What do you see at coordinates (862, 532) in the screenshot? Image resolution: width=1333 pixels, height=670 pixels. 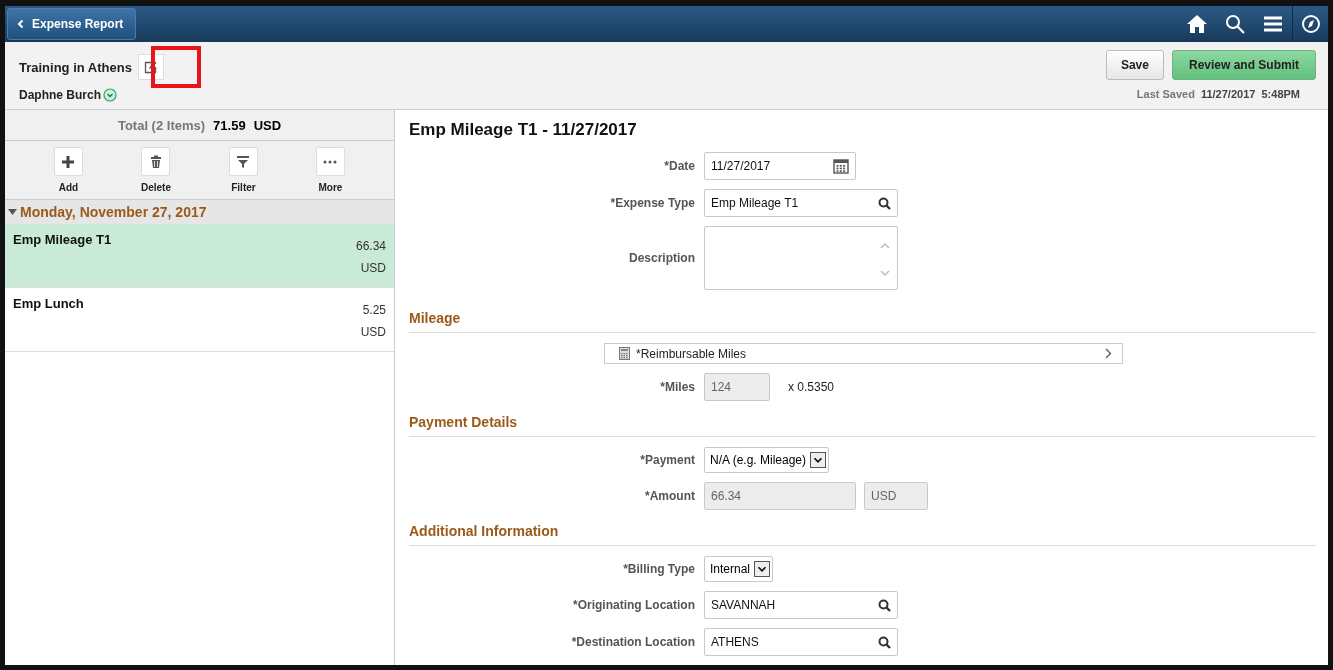 I see `section-heading: Additional Information` at bounding box center [862, 532].